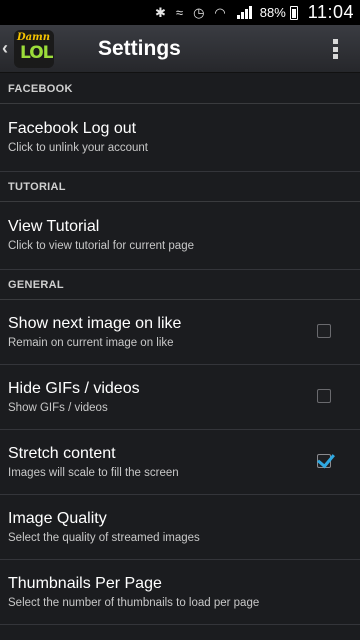 The width and height of the screenshot is (360, 640). Describe the element at coordinates (78, 148) in the screenshot. I see `pref-summary: Click to unlink your account` at that location.